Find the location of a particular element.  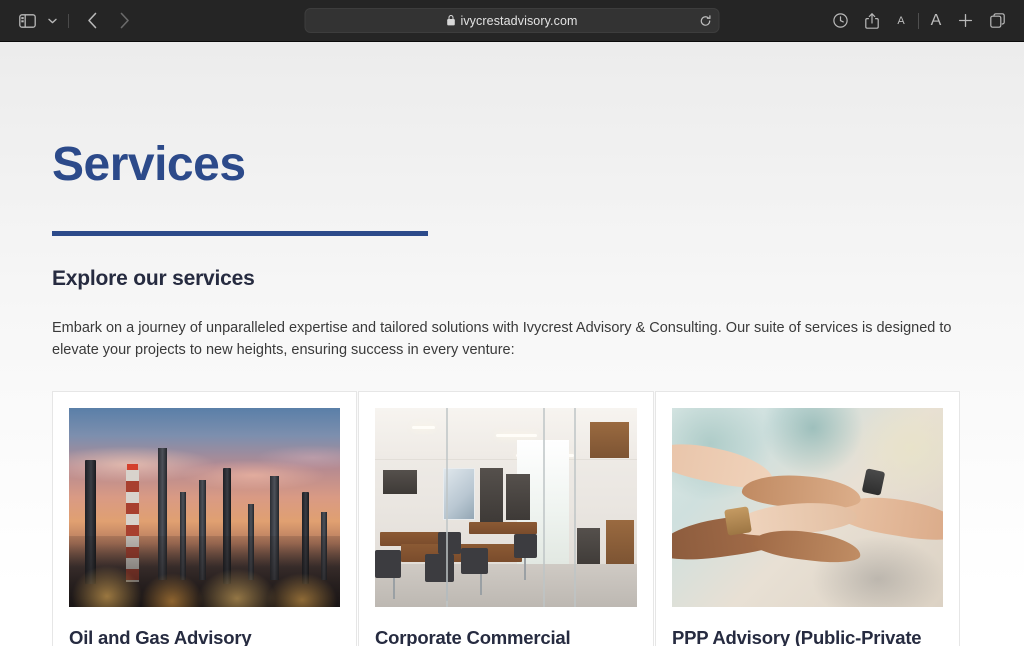

font-size-divider is located at coordinates (918, 20).